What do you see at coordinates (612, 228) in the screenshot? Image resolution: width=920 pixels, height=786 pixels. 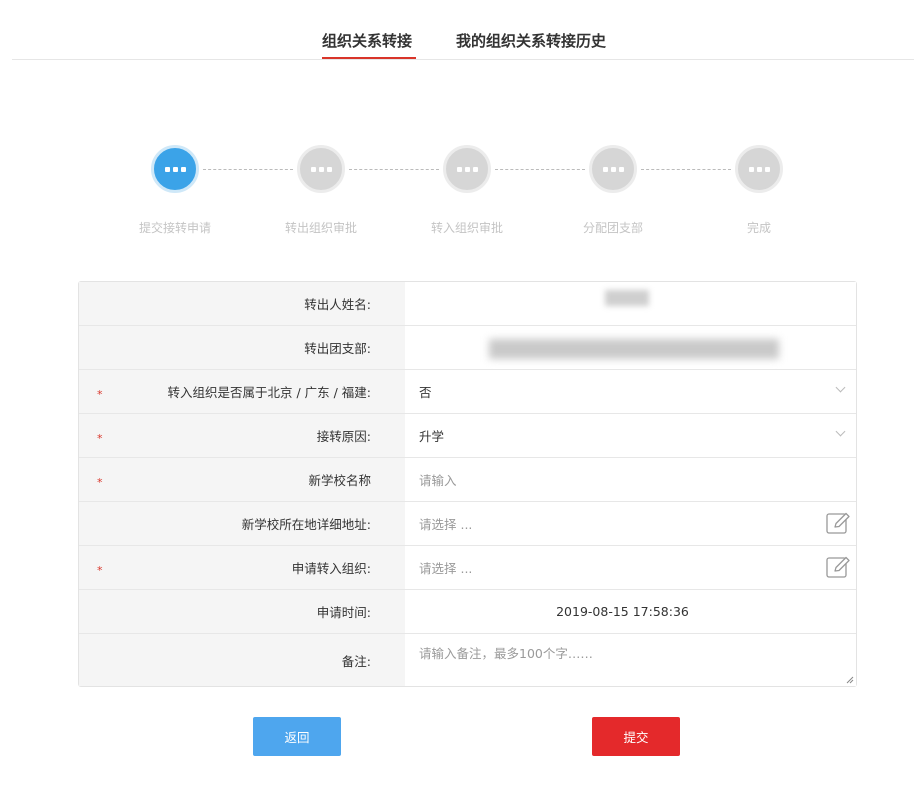 I see `step-label: 分配团支部` at bounding box center [612, 228].